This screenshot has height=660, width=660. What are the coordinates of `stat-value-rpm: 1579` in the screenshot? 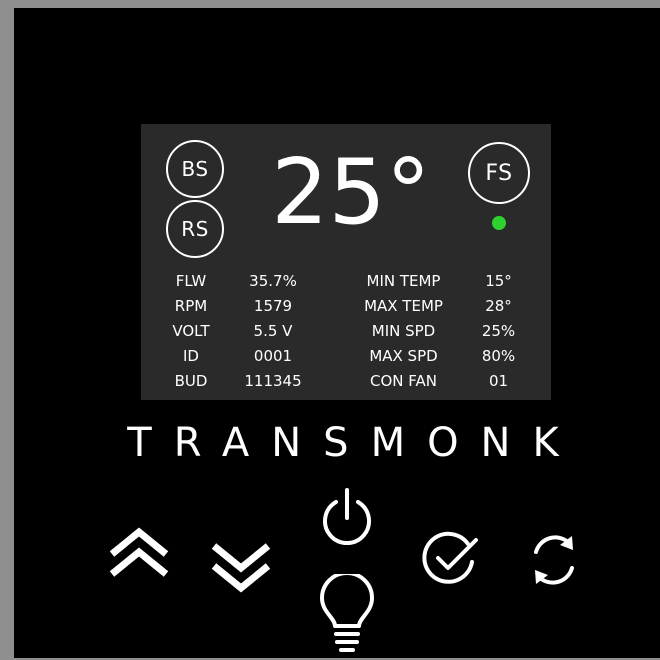 It's located at (273, 306).